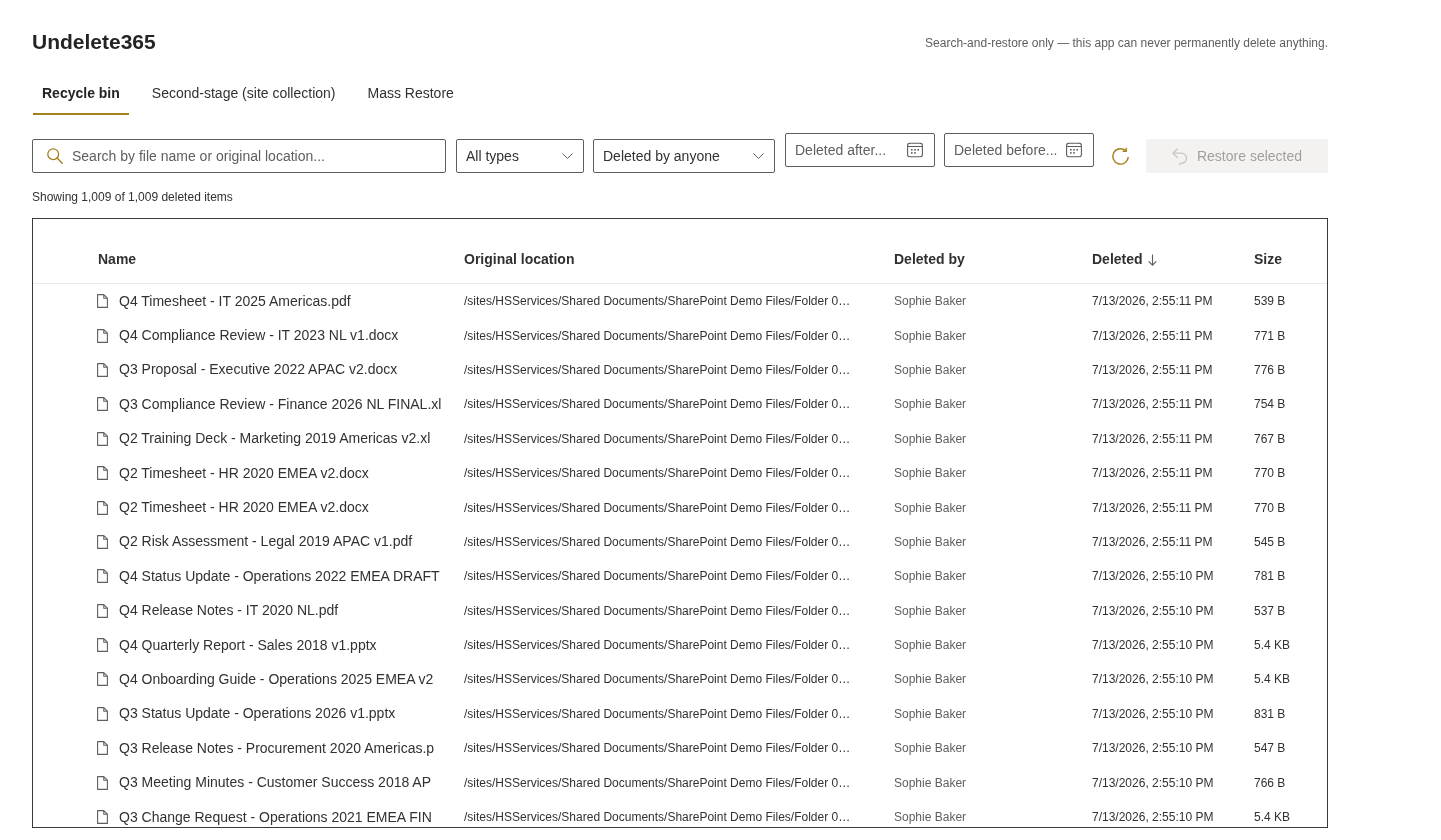  I want to click on file-name: Q3 Release Notes - Procurement 2020 Americas.p, so click(277, 748).